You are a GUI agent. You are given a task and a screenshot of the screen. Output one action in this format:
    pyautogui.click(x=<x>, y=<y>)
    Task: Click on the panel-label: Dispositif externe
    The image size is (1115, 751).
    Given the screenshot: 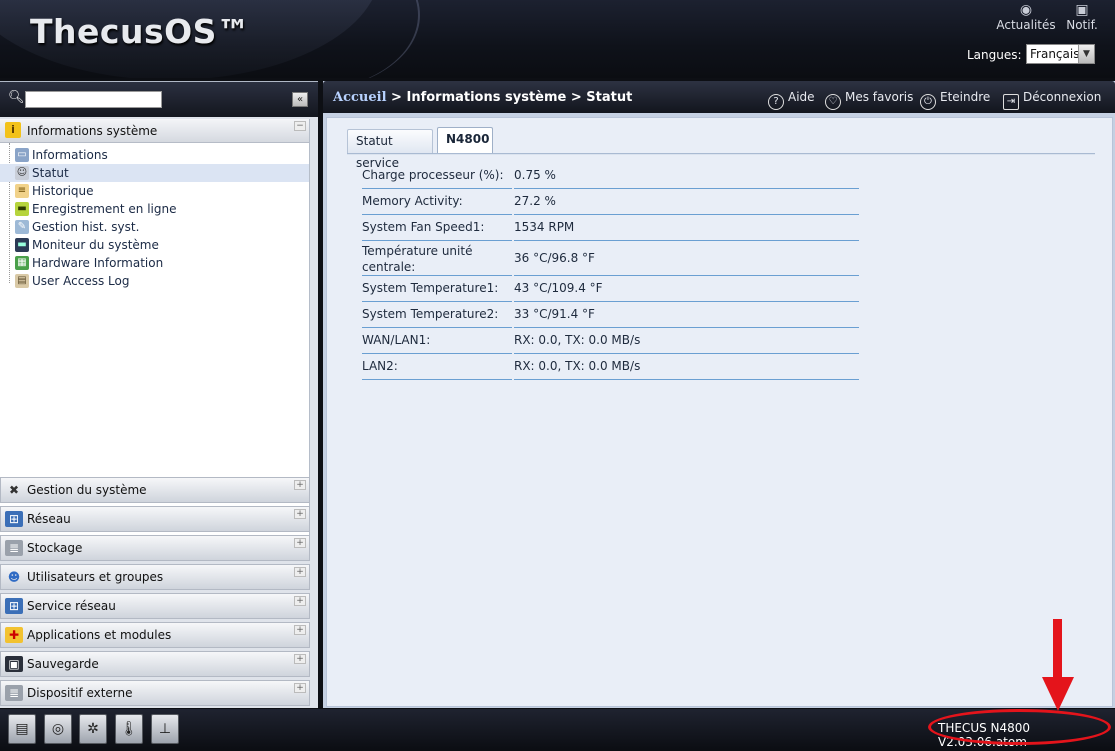 What is the action you would take?
    pyautogui.click(x=80, y=693)
    